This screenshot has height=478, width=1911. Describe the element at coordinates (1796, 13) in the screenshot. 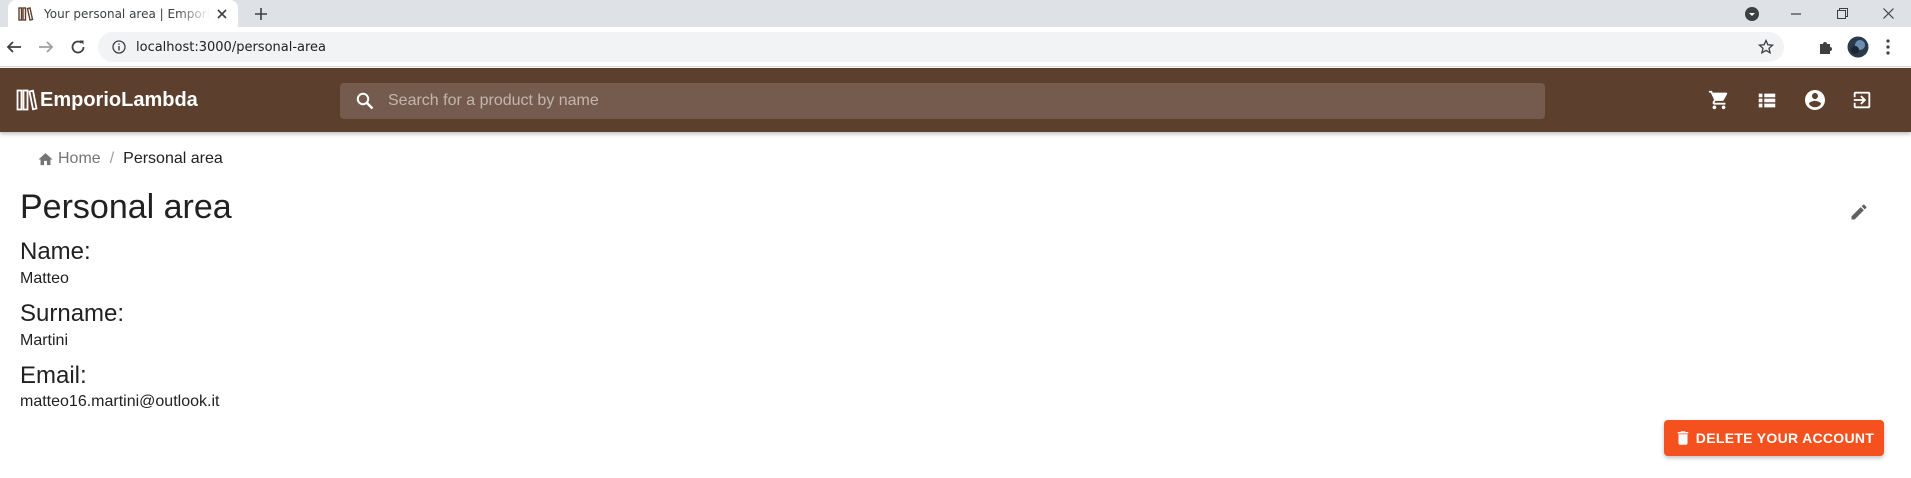

I see `minimize-icon` at that location.